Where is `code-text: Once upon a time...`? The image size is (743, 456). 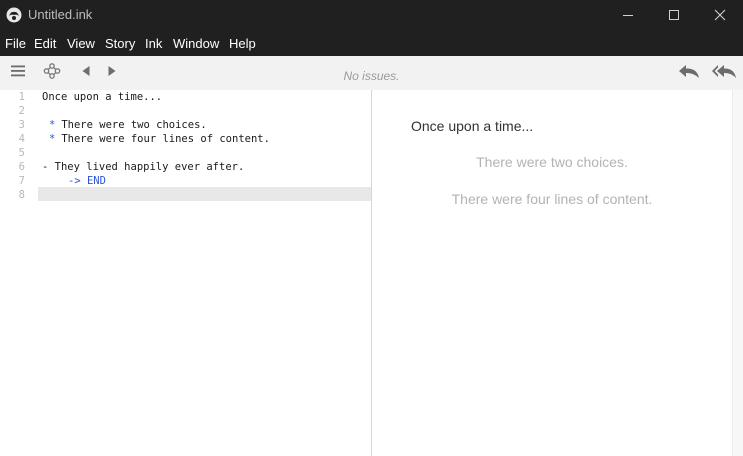
code-text: Once upon a time... is located at coordinates (102, 97).